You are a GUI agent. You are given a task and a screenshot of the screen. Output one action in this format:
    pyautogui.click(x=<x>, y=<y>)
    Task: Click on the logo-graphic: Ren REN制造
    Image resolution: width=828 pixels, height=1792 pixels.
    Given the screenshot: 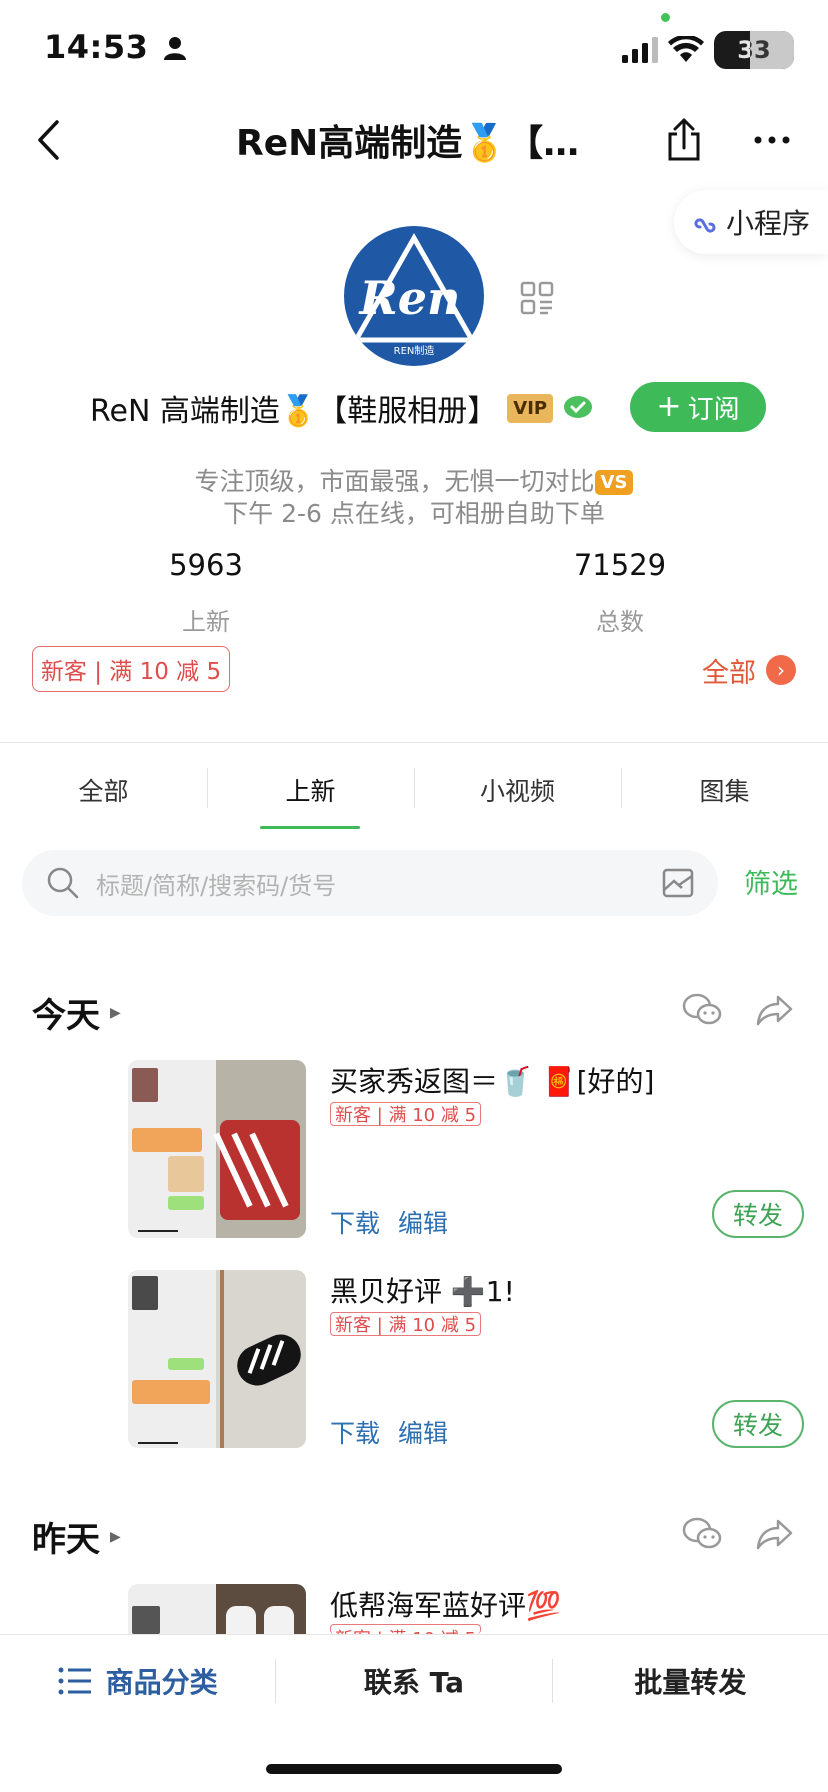 What is the action you would take?
    pyautogui.click(x=414, y=294)
    